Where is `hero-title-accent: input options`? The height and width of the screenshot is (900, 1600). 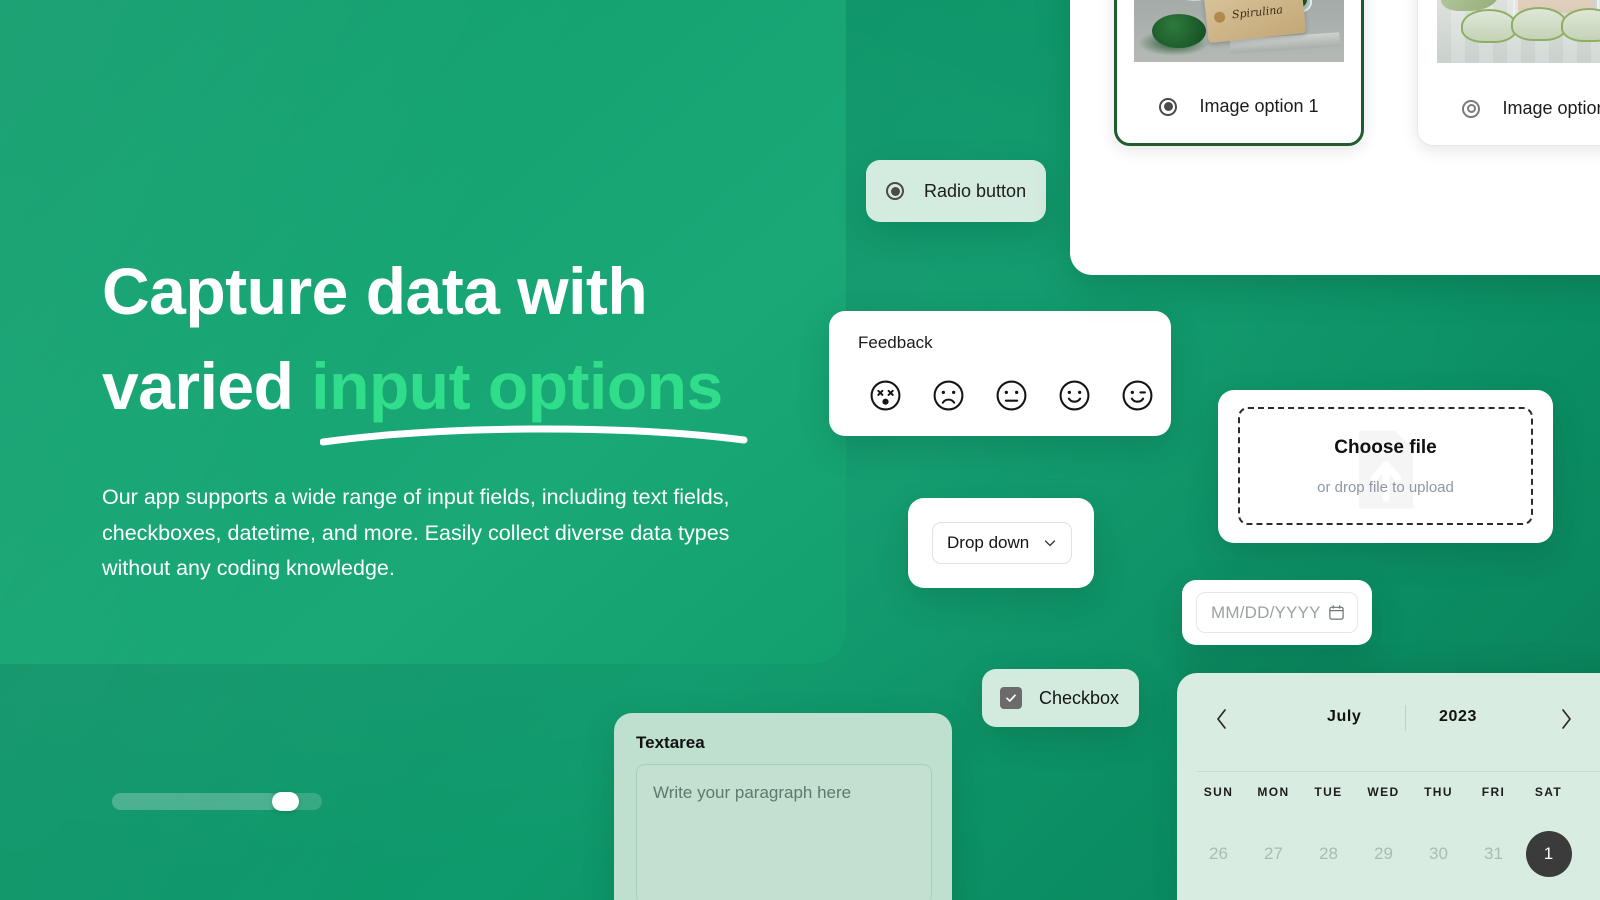
hero-title-accent: input options is located at coordinates (517, 386).